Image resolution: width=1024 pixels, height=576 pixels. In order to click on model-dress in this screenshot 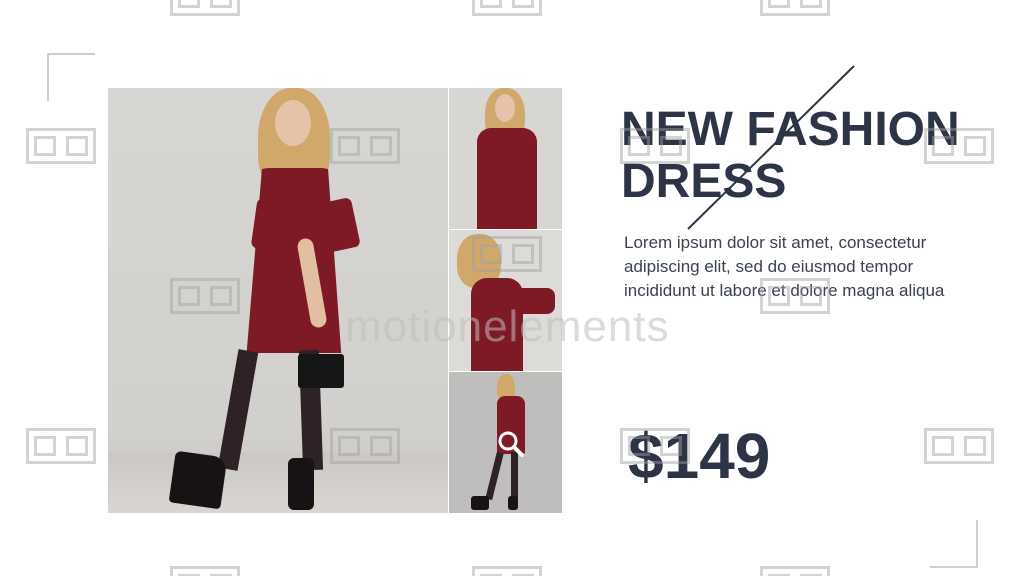, I will do `click(294, 260)`.